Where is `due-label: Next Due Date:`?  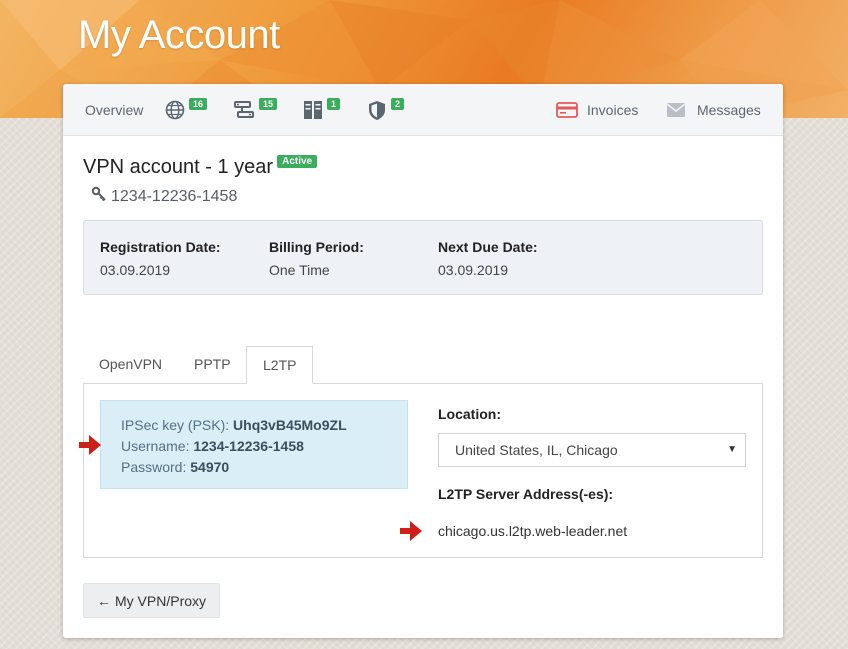 due-label: Next Due Date: is located at coordinates (488, 247).